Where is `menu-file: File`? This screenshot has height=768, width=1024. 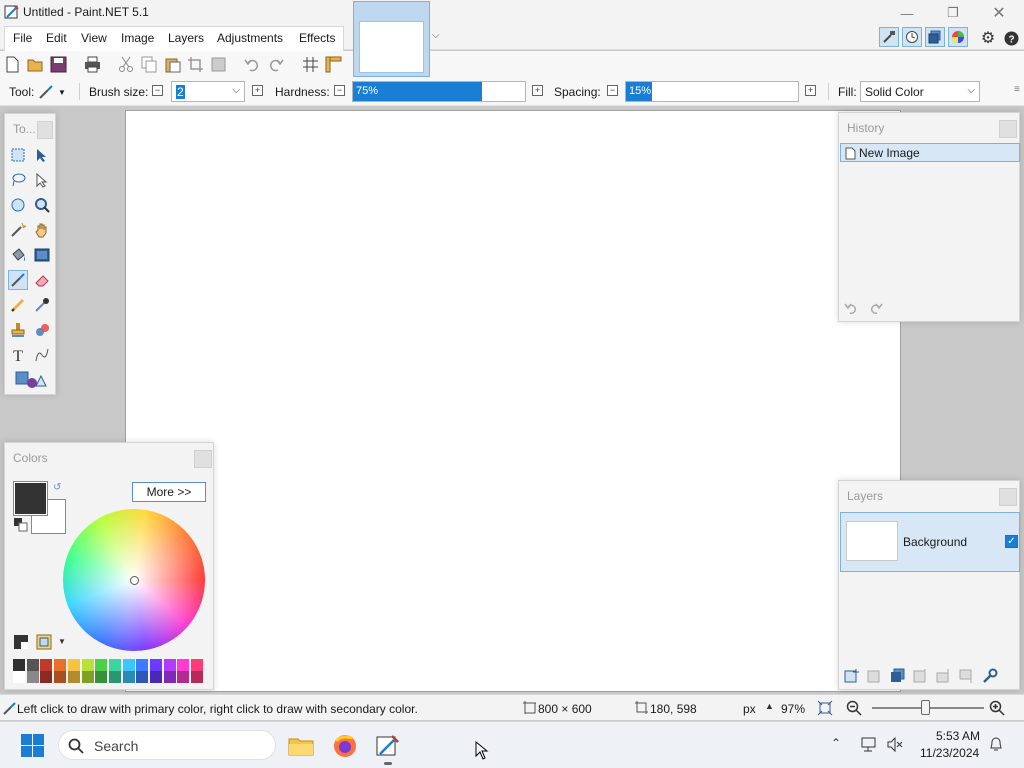
menu-file: File is located at coordinates (22, 38).